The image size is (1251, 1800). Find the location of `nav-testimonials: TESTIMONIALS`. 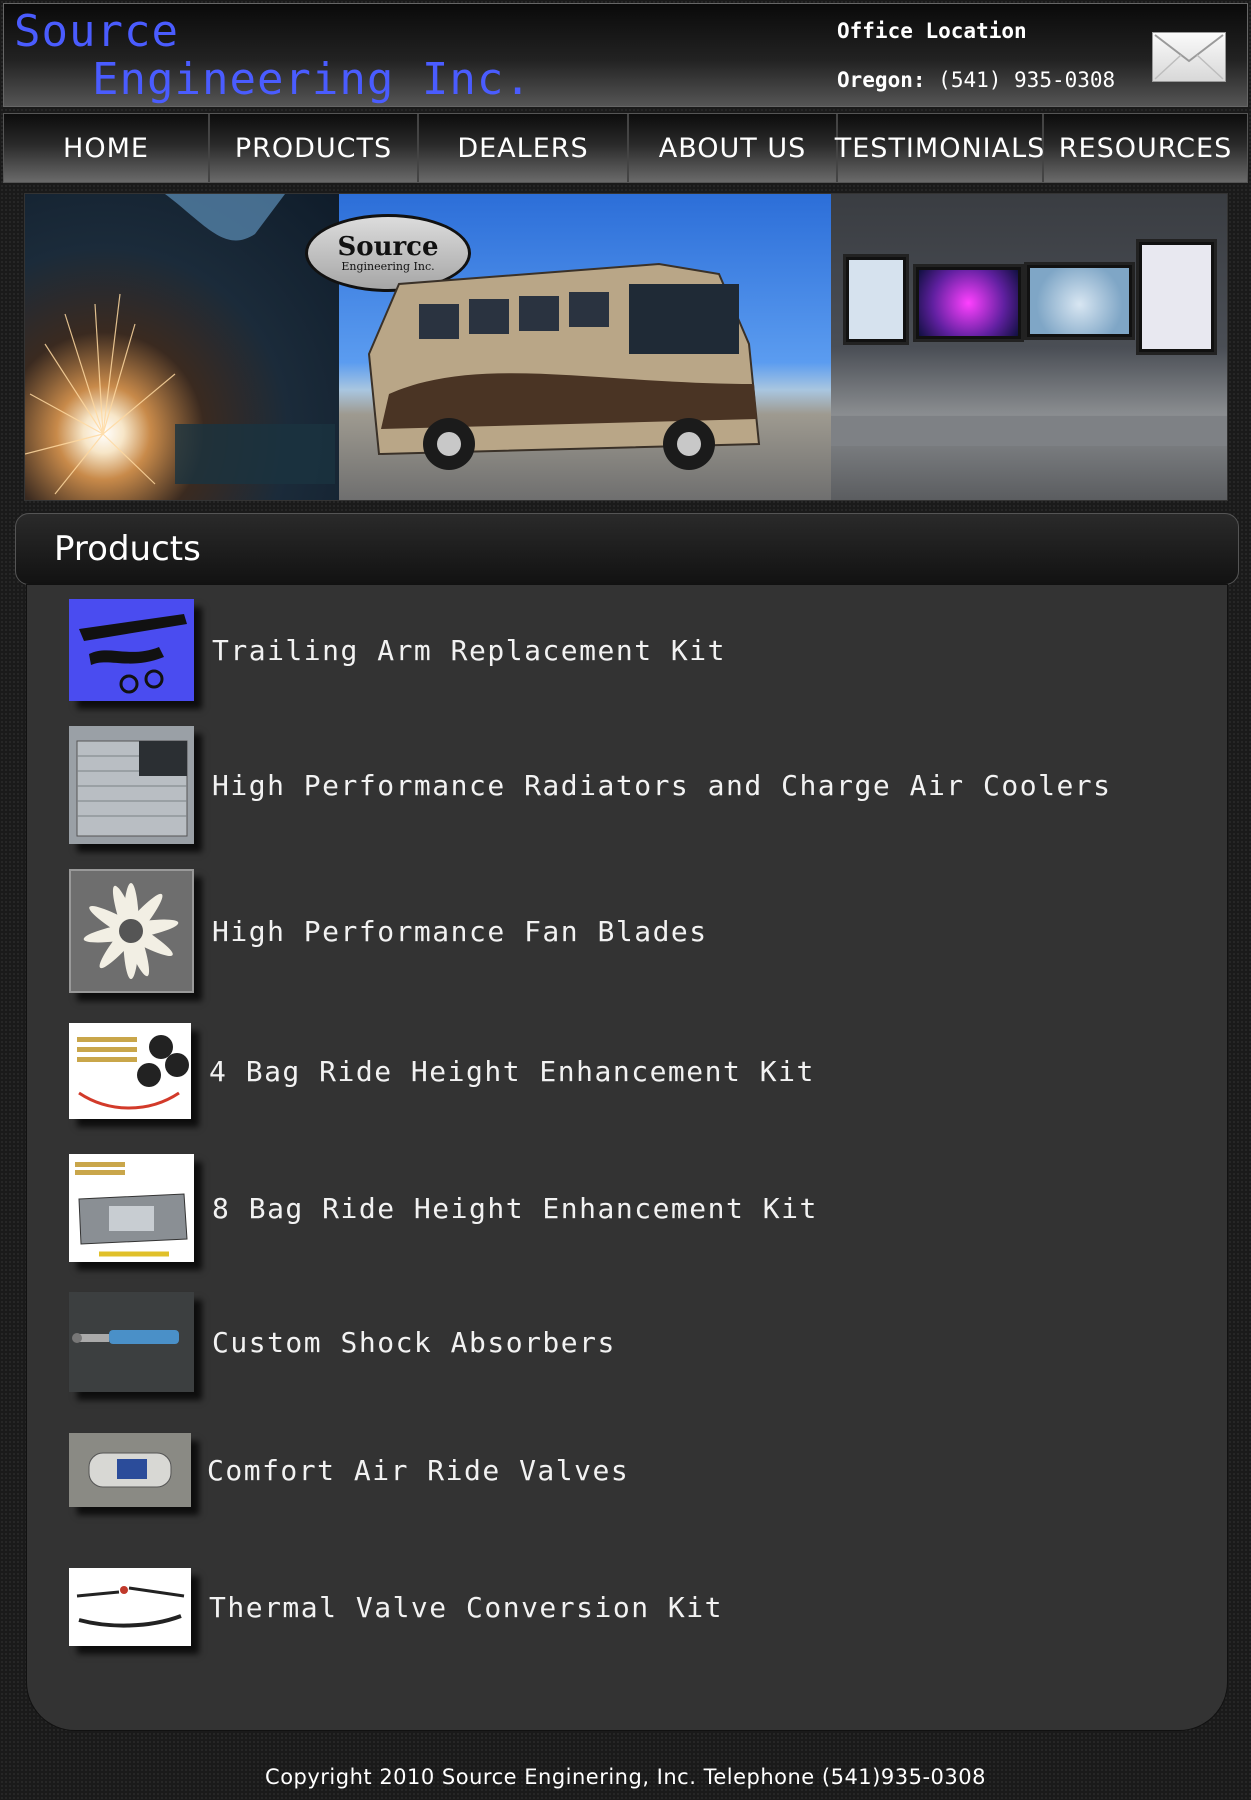

nav-testimonials: TESTIMONIALS is located at coordinates (939, 148).